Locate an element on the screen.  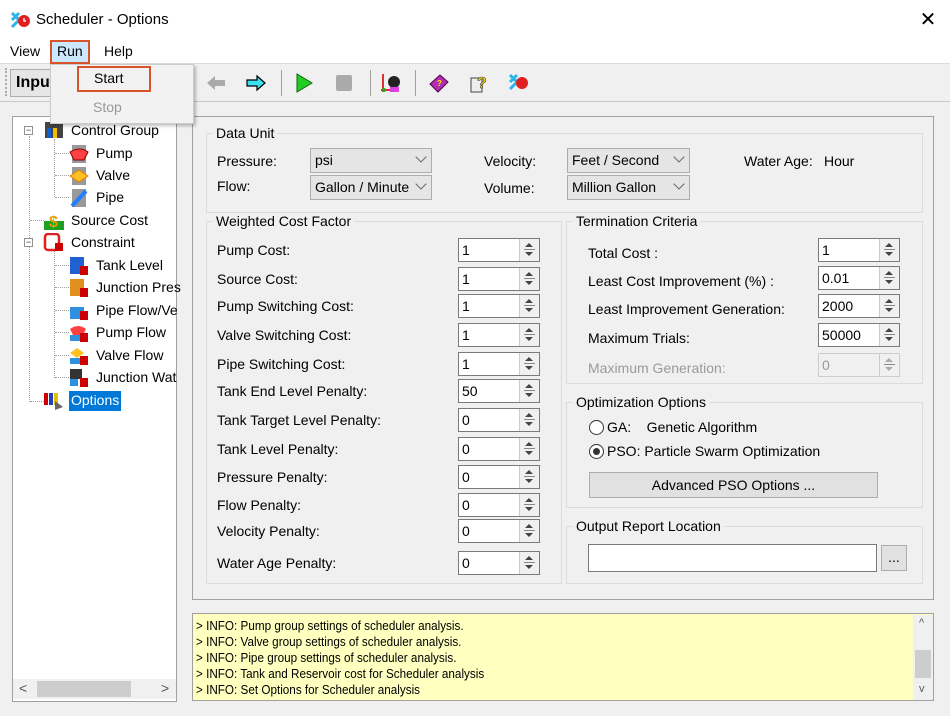
weighted-cost-label: Tank Target Level Penalty: is located at coordinates (299, 420).